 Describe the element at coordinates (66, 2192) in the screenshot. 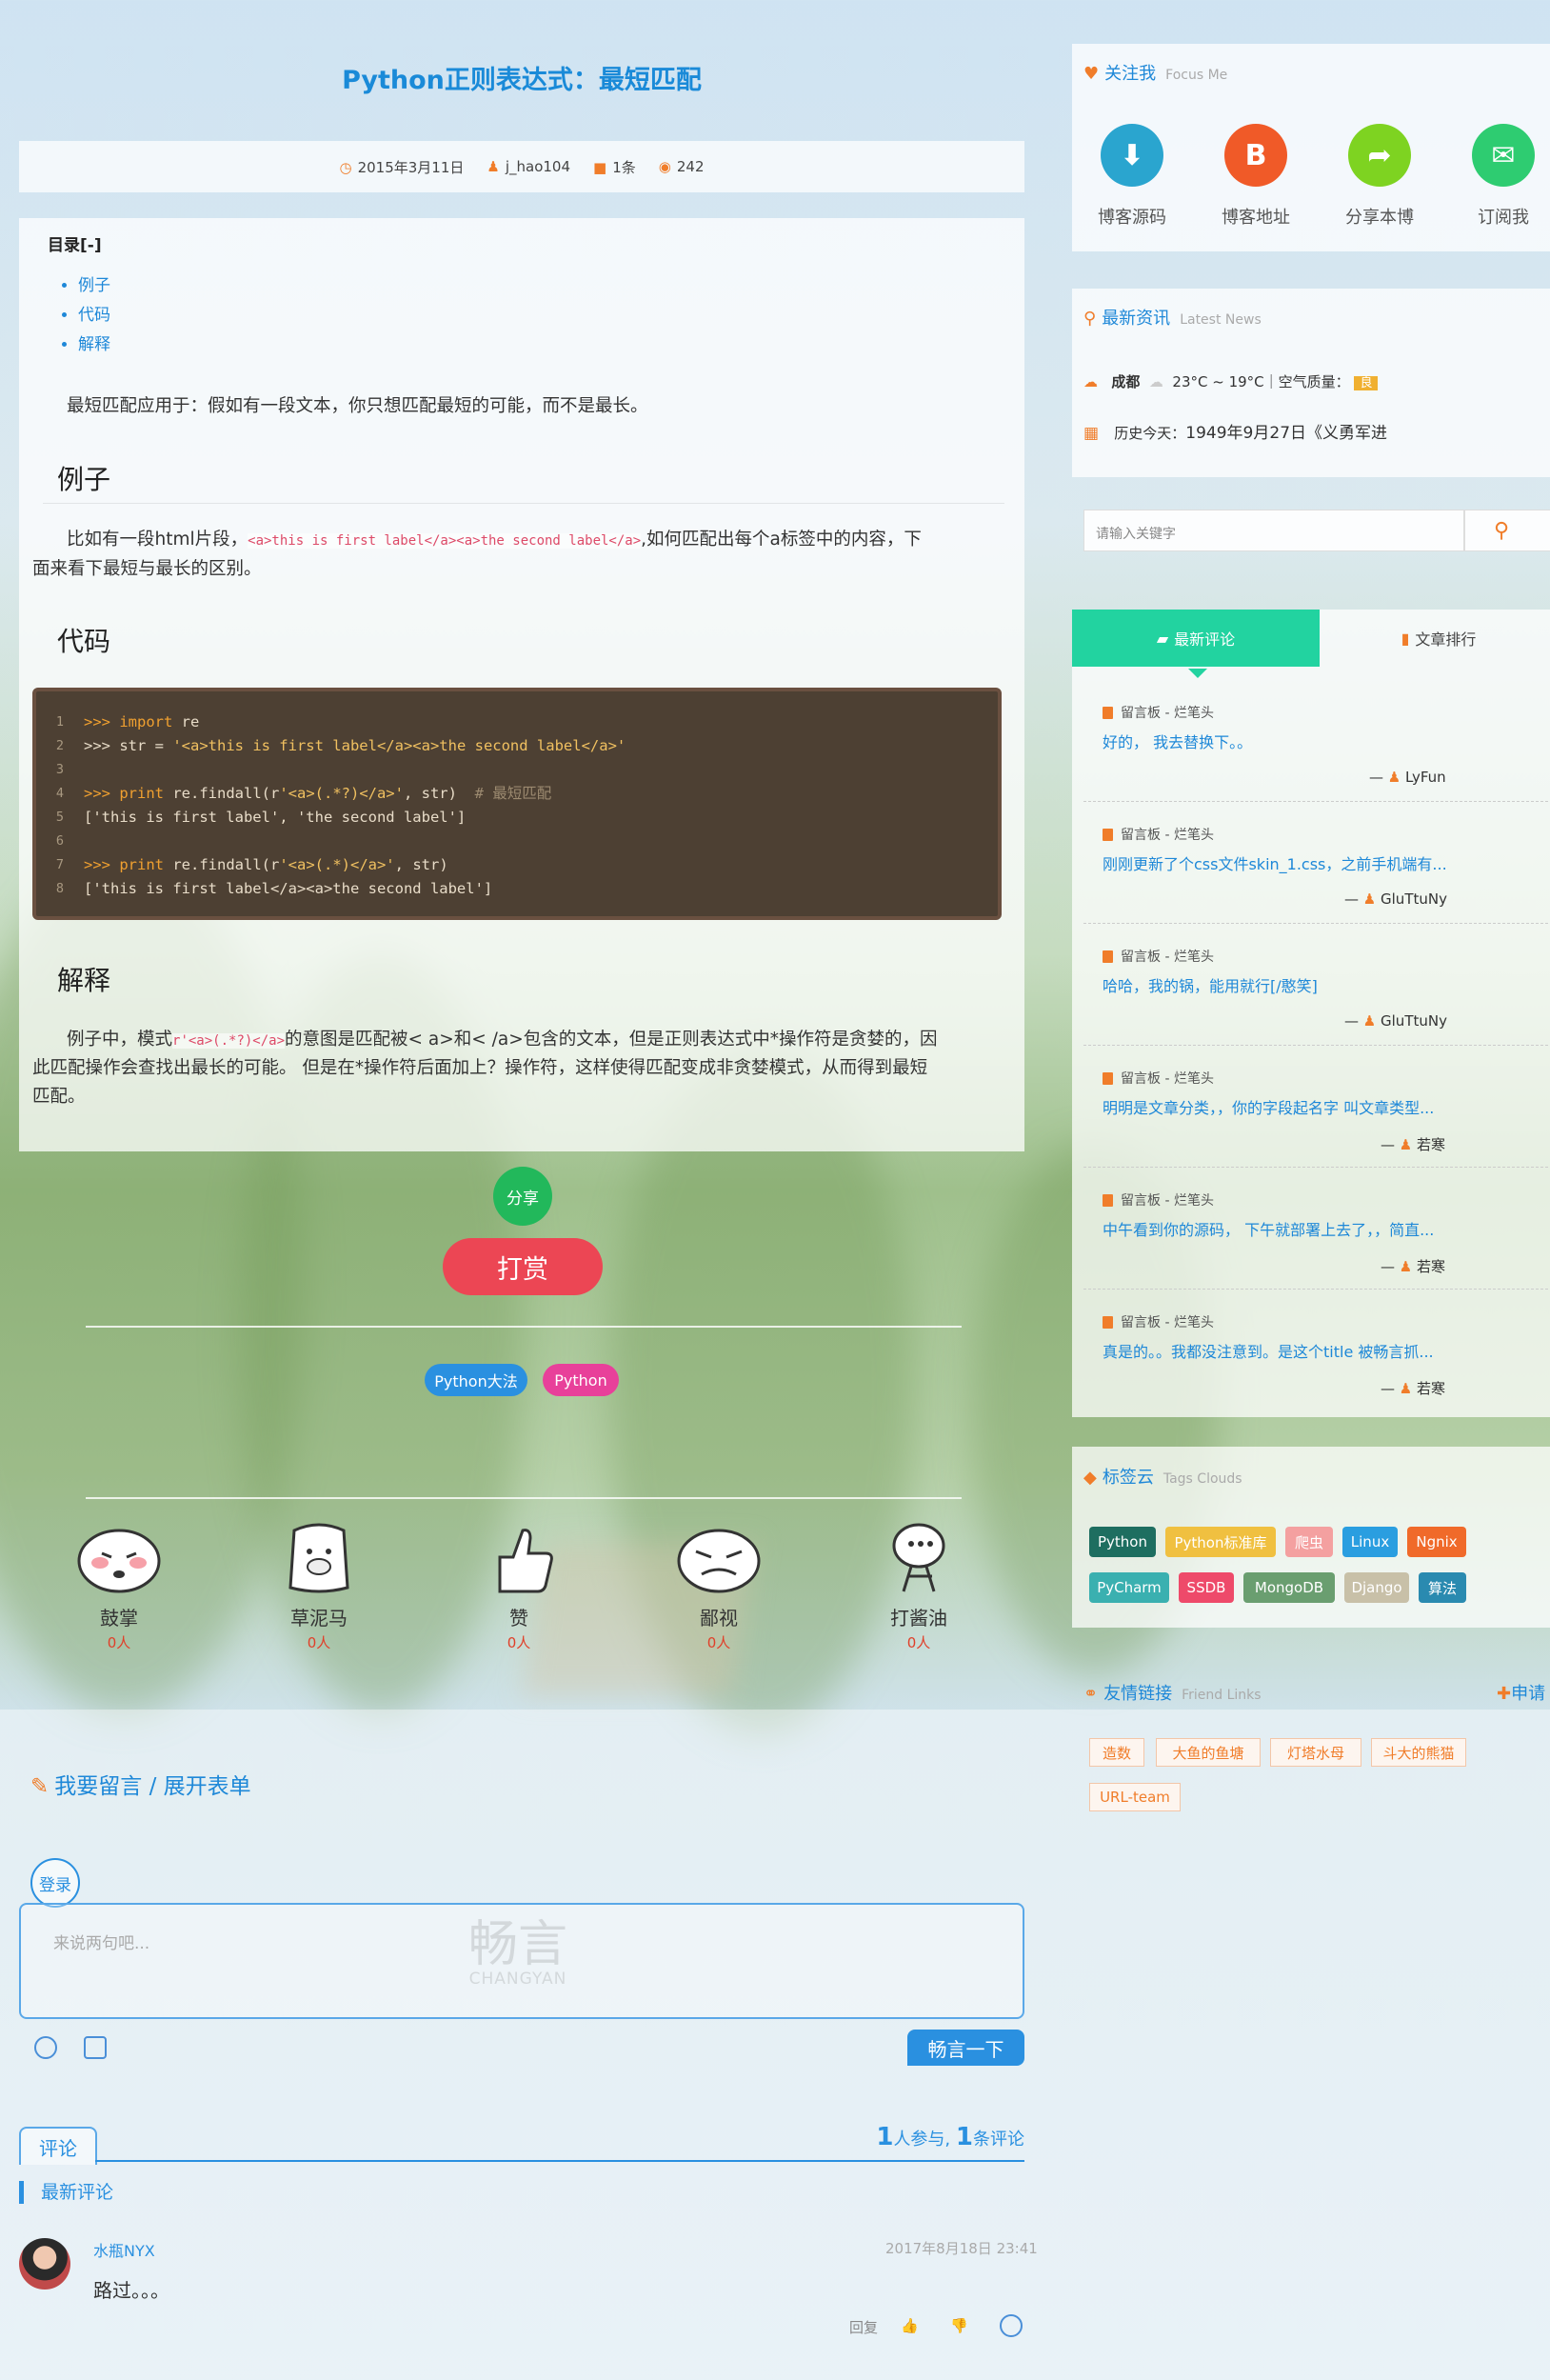

I see `latest-comments-label: 最新评论` at that location.